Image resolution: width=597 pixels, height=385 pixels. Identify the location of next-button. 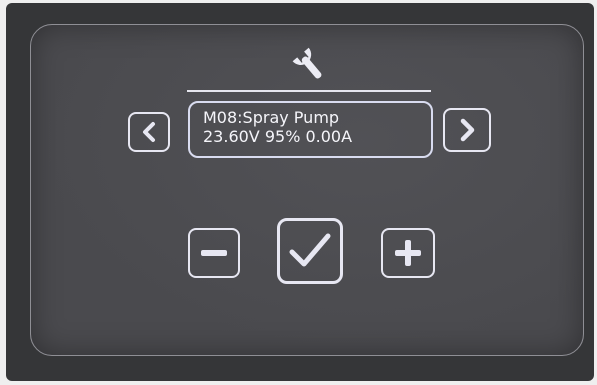
(467, 130).